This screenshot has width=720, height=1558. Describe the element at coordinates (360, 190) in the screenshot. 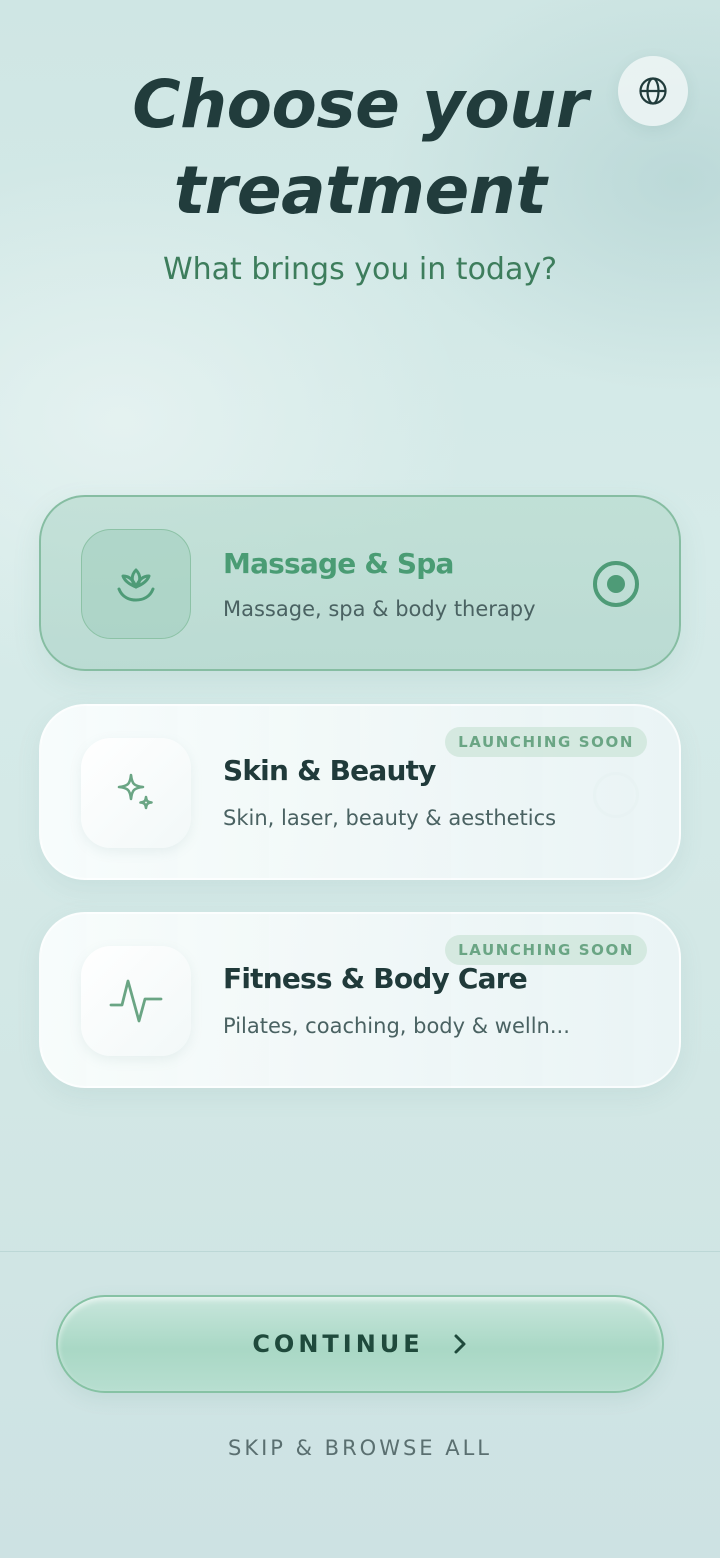

I see `page-title-line-2: treatment` at that location.